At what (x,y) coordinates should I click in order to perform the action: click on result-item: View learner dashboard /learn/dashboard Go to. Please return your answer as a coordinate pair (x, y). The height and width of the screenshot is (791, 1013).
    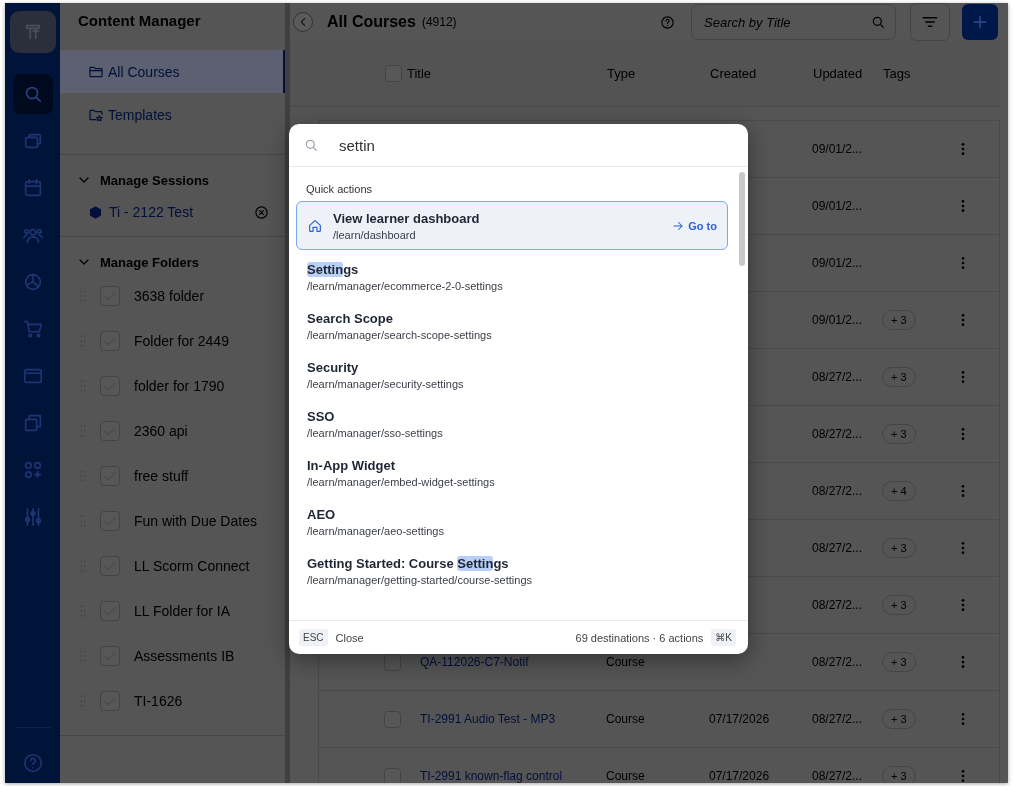
    Looking at the image, I should click on (512, 225).